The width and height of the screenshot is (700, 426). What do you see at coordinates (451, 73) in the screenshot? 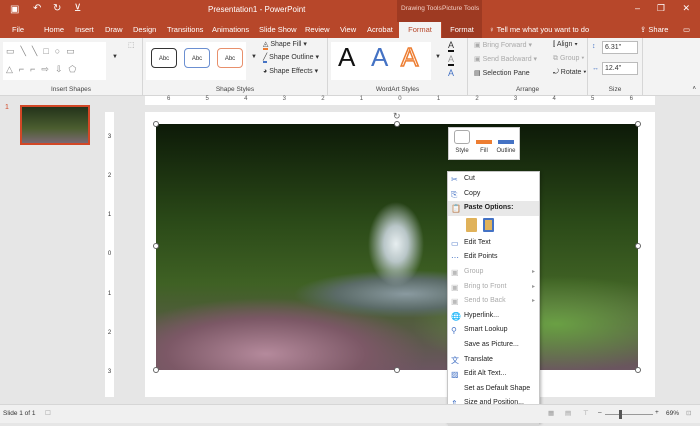
I see `text-effects-icon: A` at bounding box center [451, 73].